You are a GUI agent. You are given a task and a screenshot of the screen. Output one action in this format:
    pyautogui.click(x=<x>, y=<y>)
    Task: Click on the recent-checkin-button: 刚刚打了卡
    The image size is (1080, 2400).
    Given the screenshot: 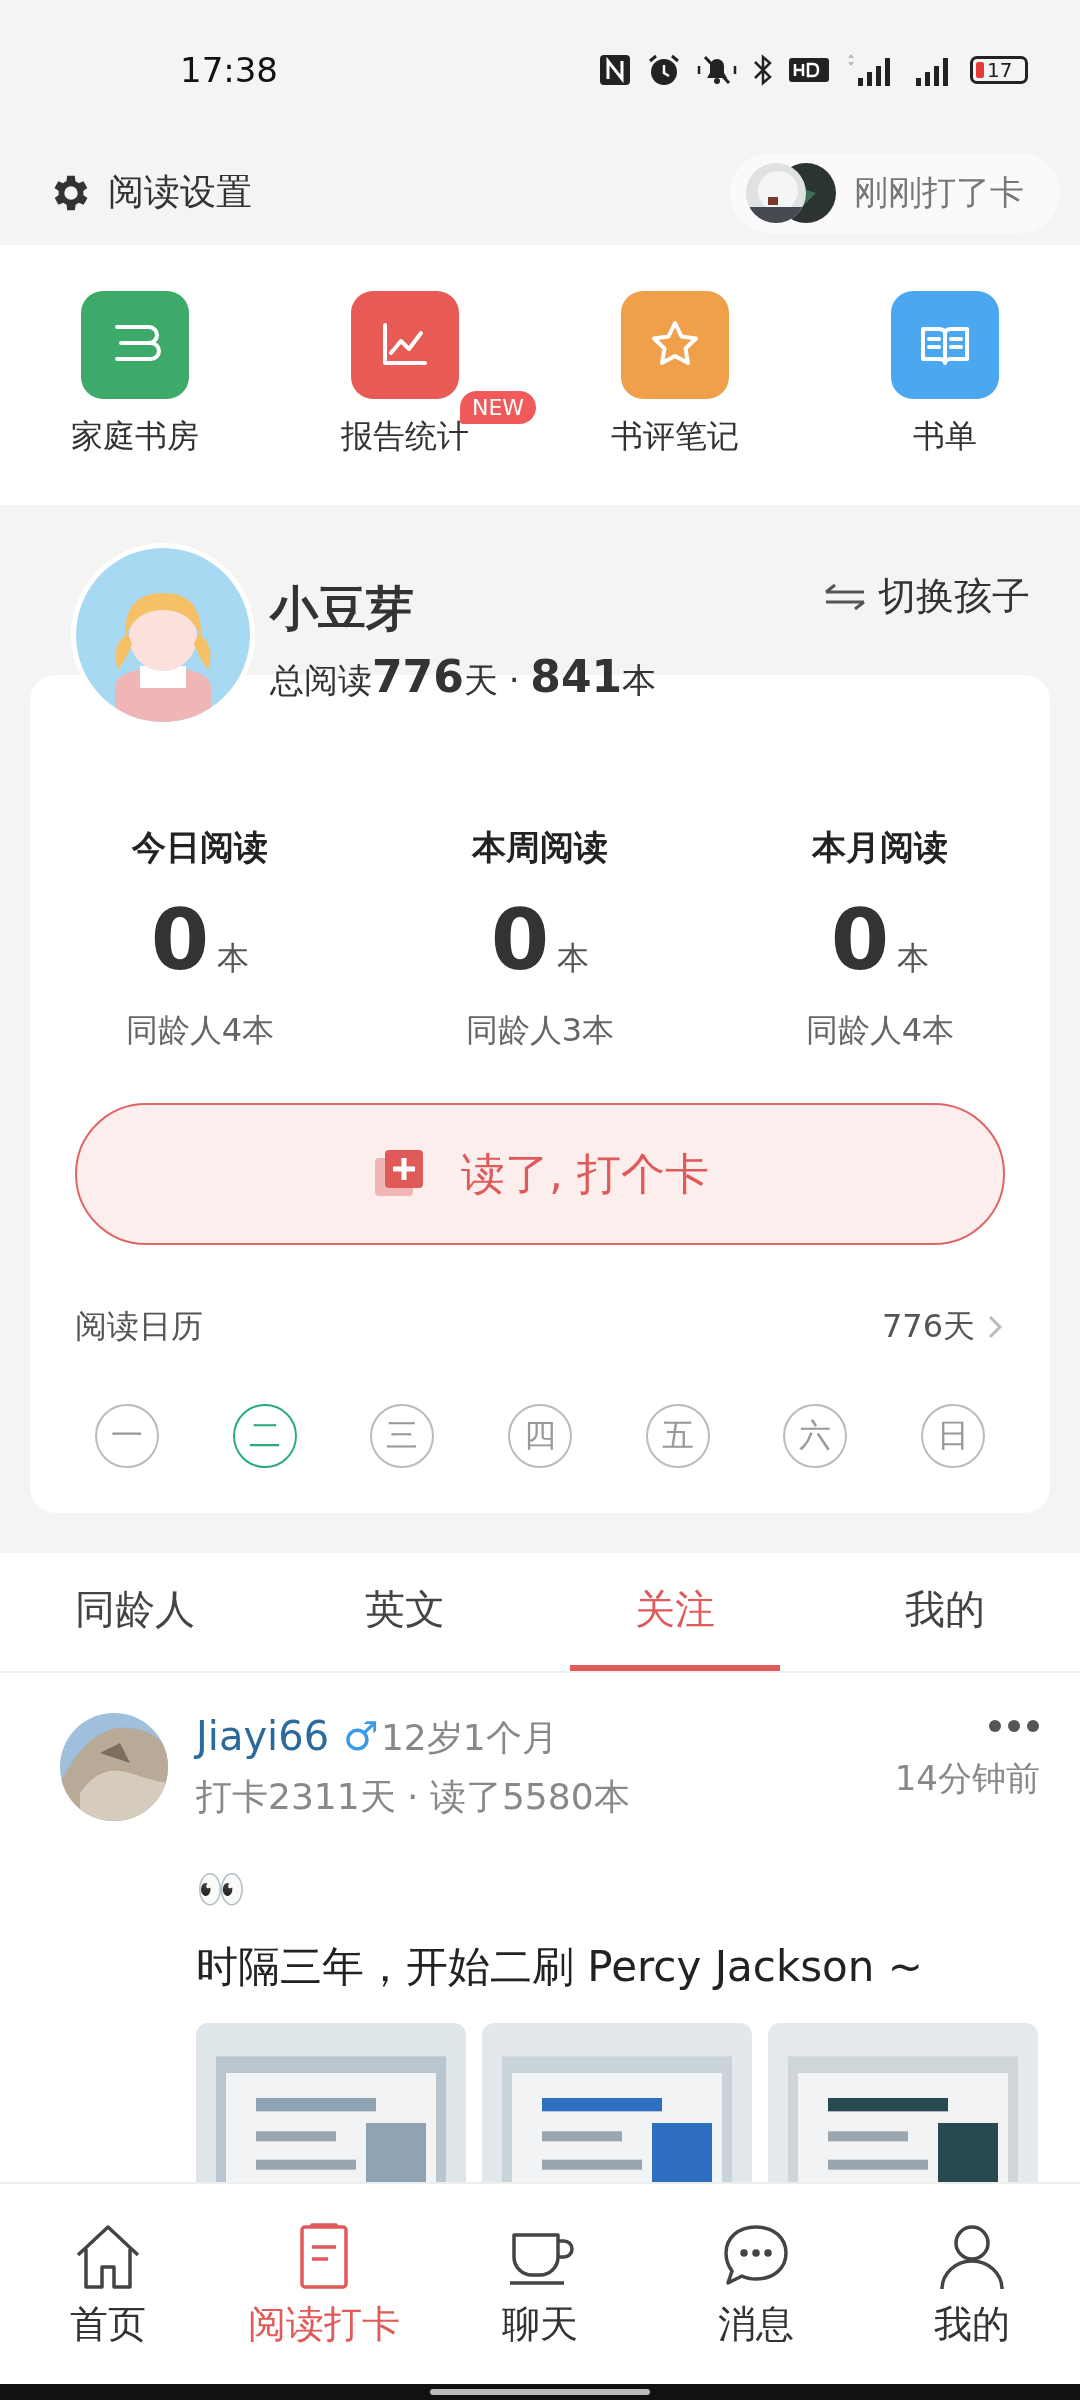 What is the action you would take?
    pyautogui.click(x=895, y=192)
    